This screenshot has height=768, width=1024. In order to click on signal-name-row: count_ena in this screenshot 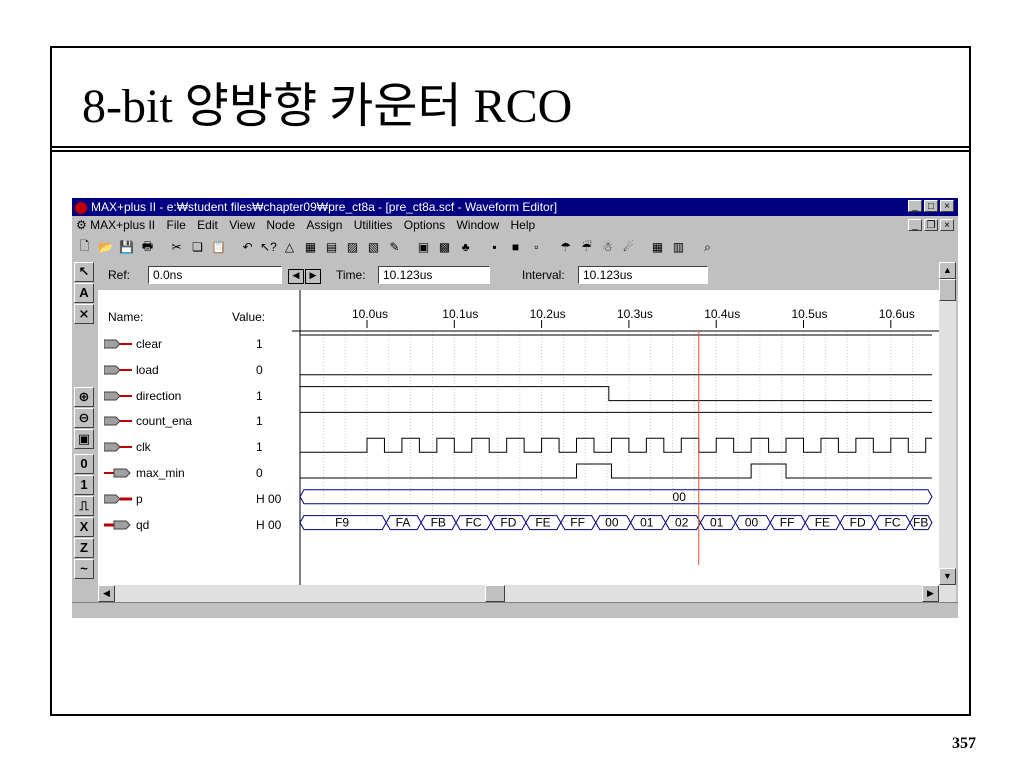, I will do `click(148, 421)`.